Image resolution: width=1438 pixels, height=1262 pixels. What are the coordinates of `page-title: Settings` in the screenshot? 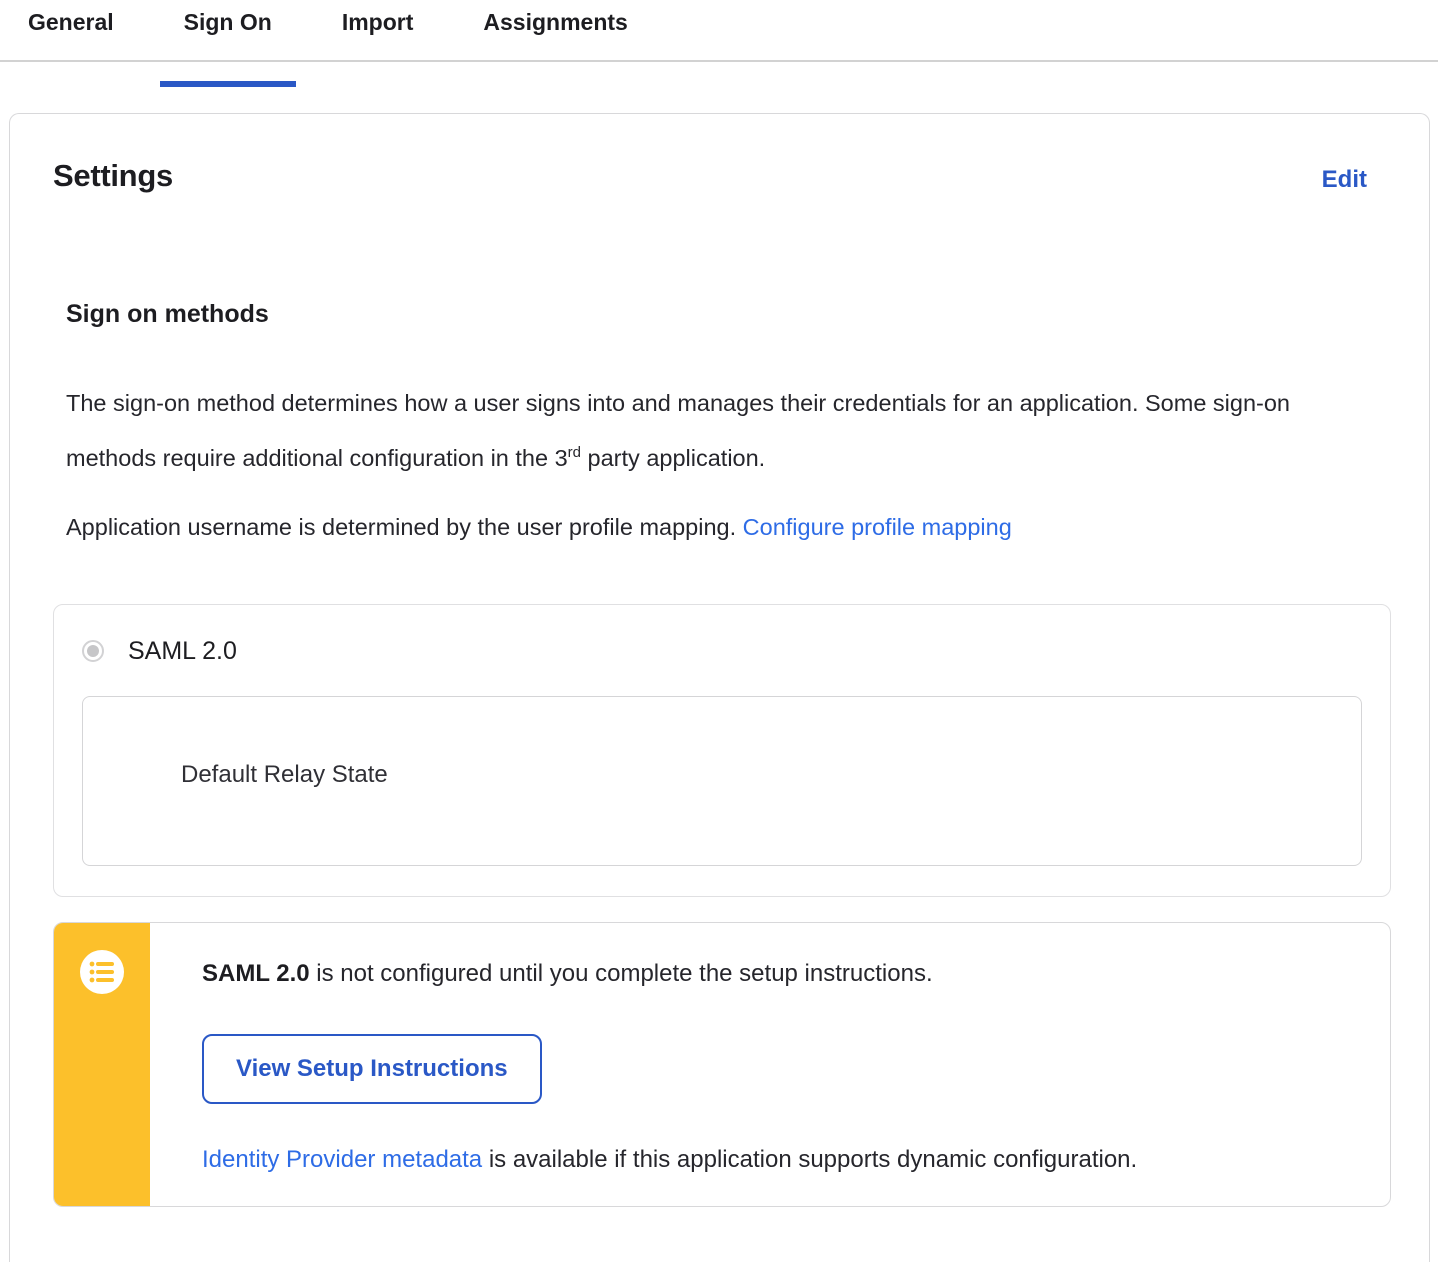 It's located at (113, 175).